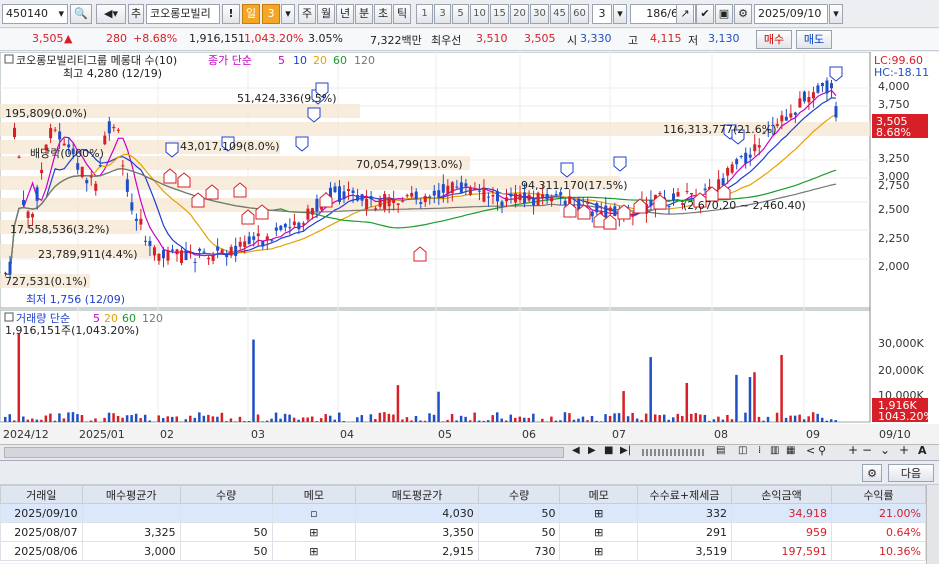 The width and height of the screenshot is (939, 564). What do you see at coordinates (576, 450) in the screenshot?
I see `scroll-left-icon: ◀` at bounding box center [576, 450].